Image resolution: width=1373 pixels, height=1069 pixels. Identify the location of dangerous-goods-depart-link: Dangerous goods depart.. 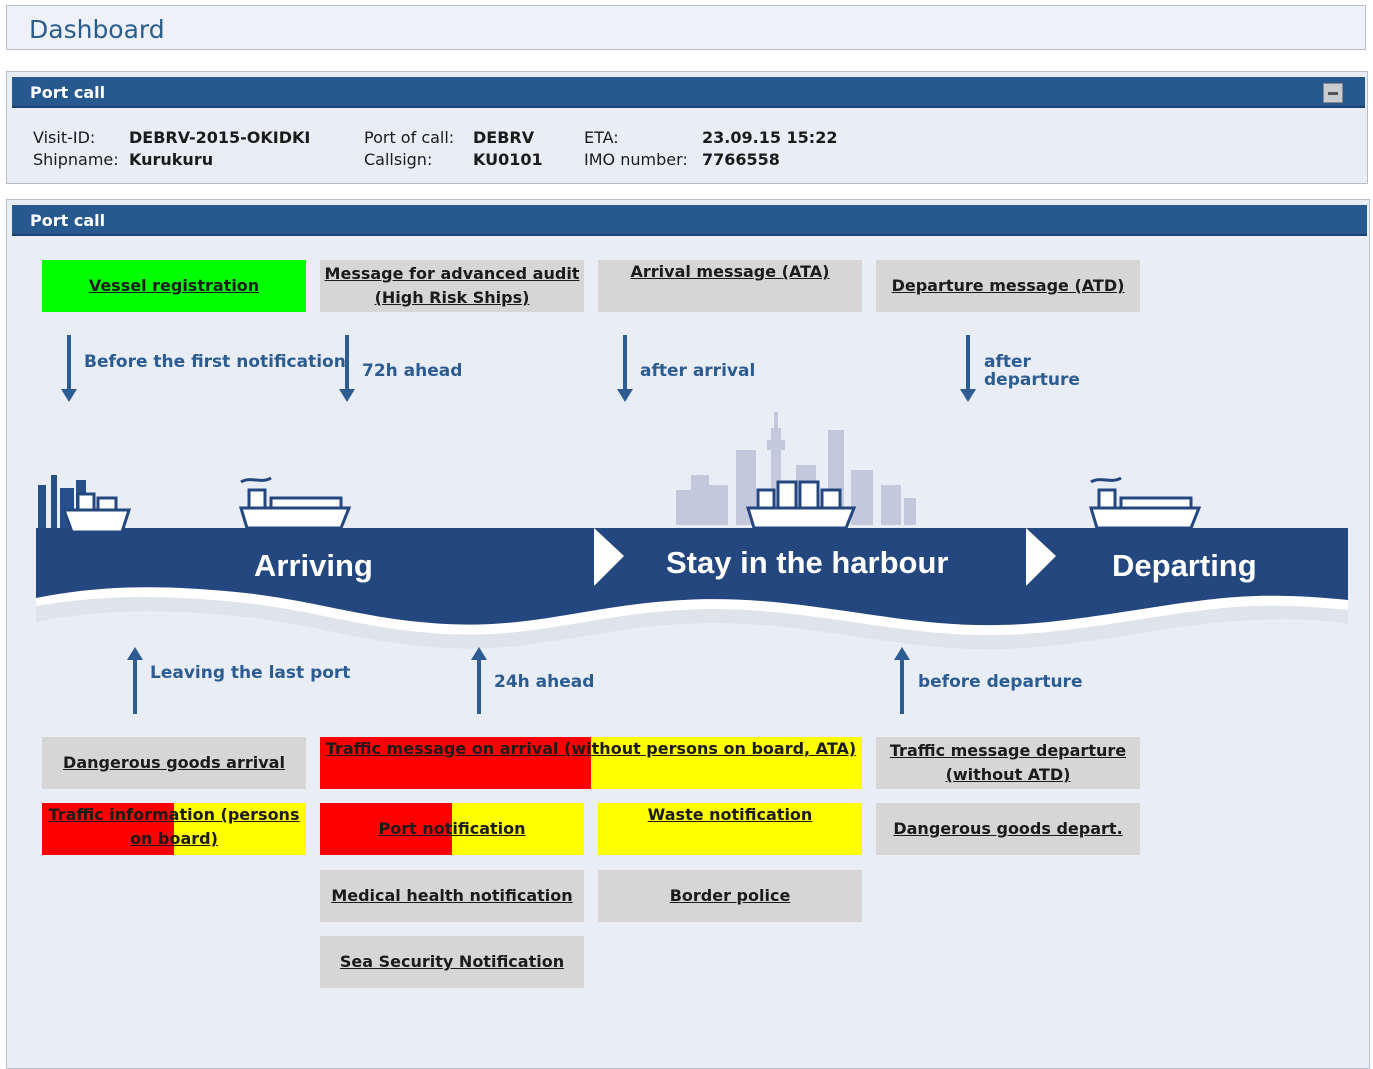
(1007, 829).